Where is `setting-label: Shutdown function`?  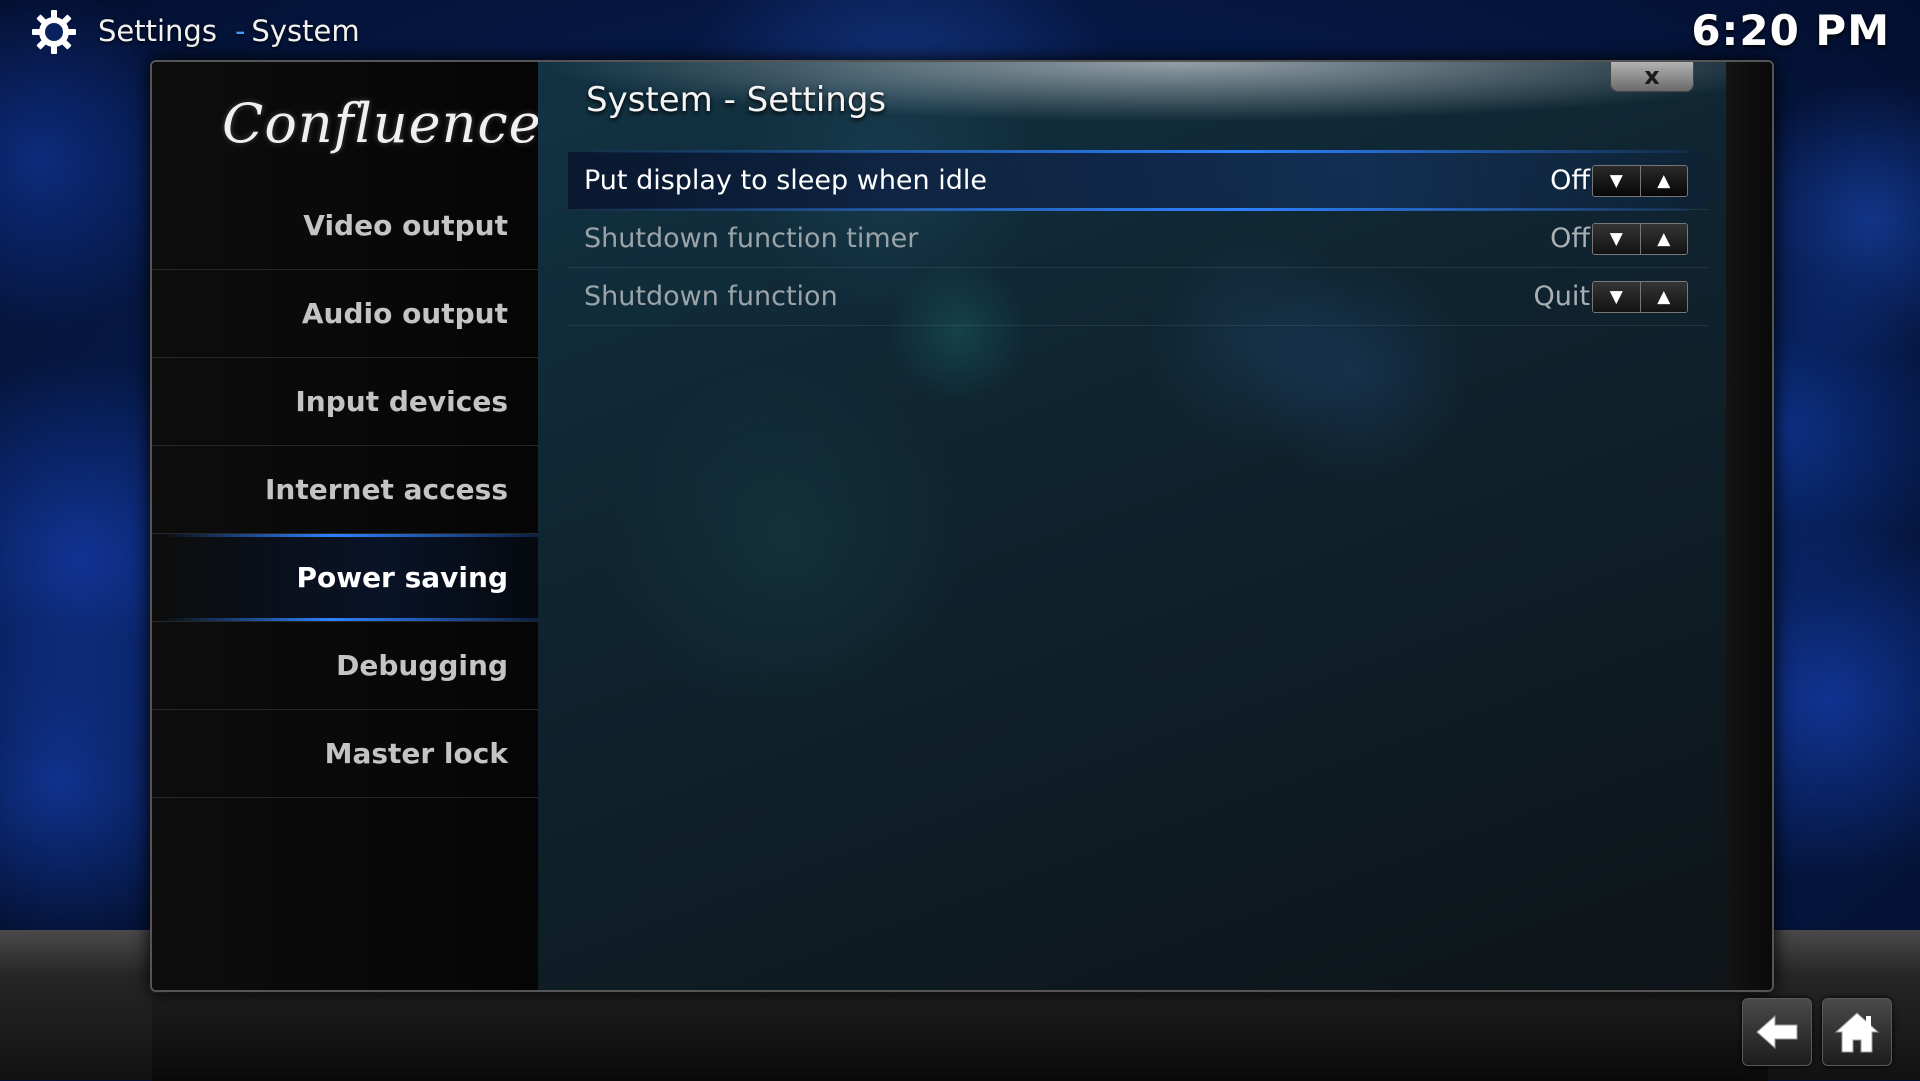
setting-label: Shutdown function is located at coordinates (711, 296).